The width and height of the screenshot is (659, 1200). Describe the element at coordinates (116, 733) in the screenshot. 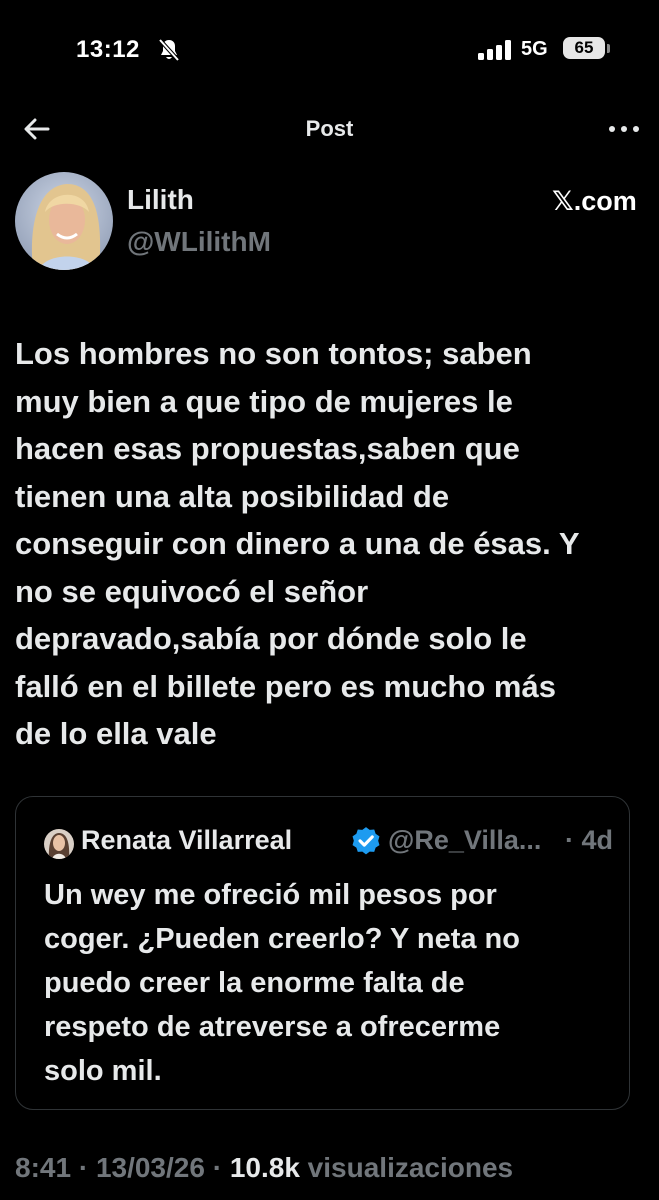

I see `tweet-line: de lo ella vale` at that location.